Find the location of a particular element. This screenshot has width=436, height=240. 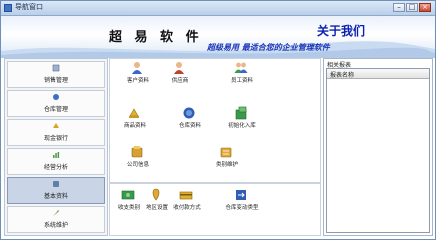

company-info-icon is located at coordinates (137, 152).